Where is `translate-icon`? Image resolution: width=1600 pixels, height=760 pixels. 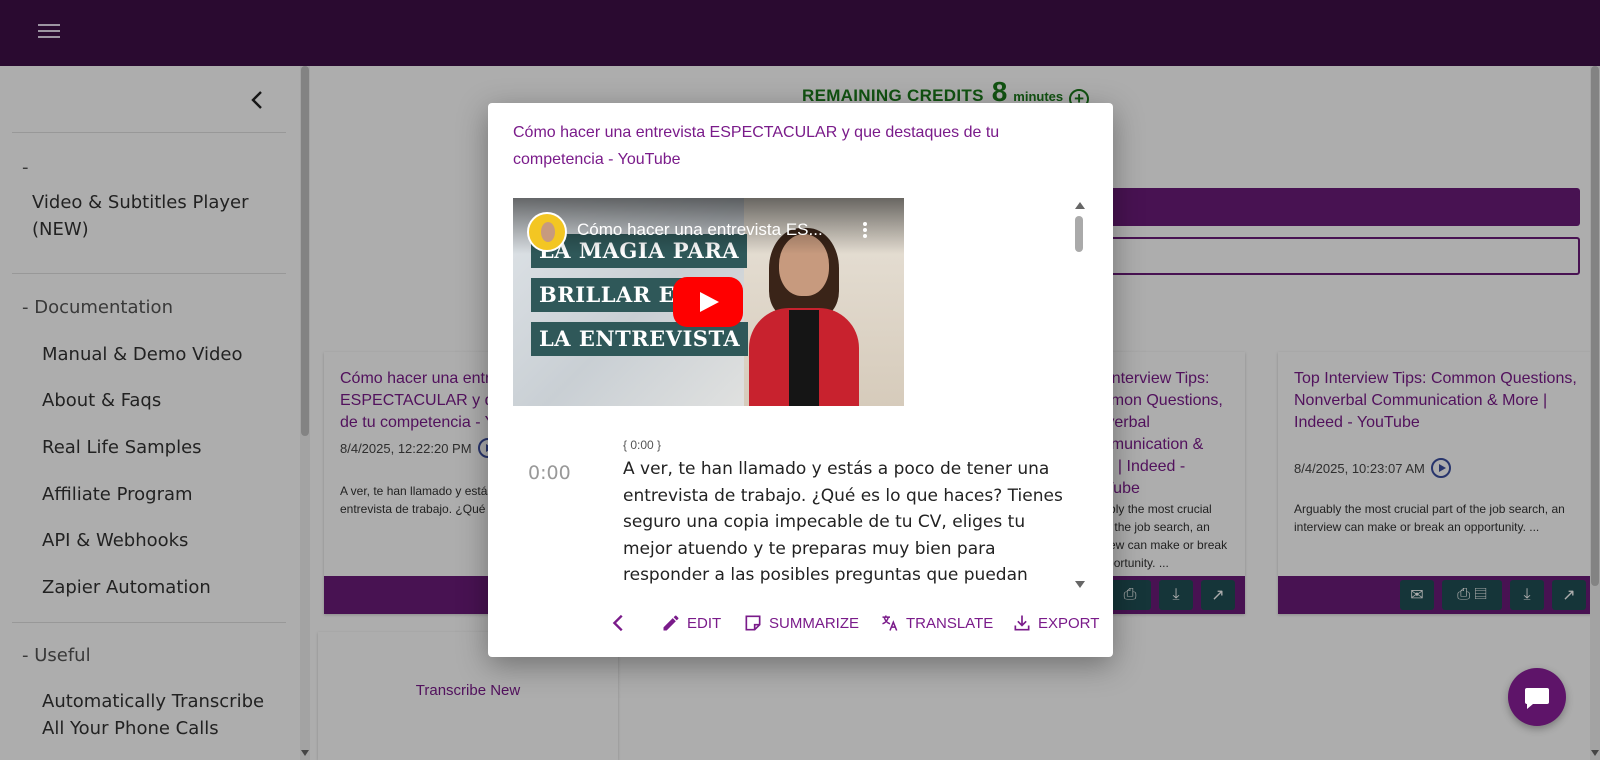
translate-icon is located at coordinates (890, 623).